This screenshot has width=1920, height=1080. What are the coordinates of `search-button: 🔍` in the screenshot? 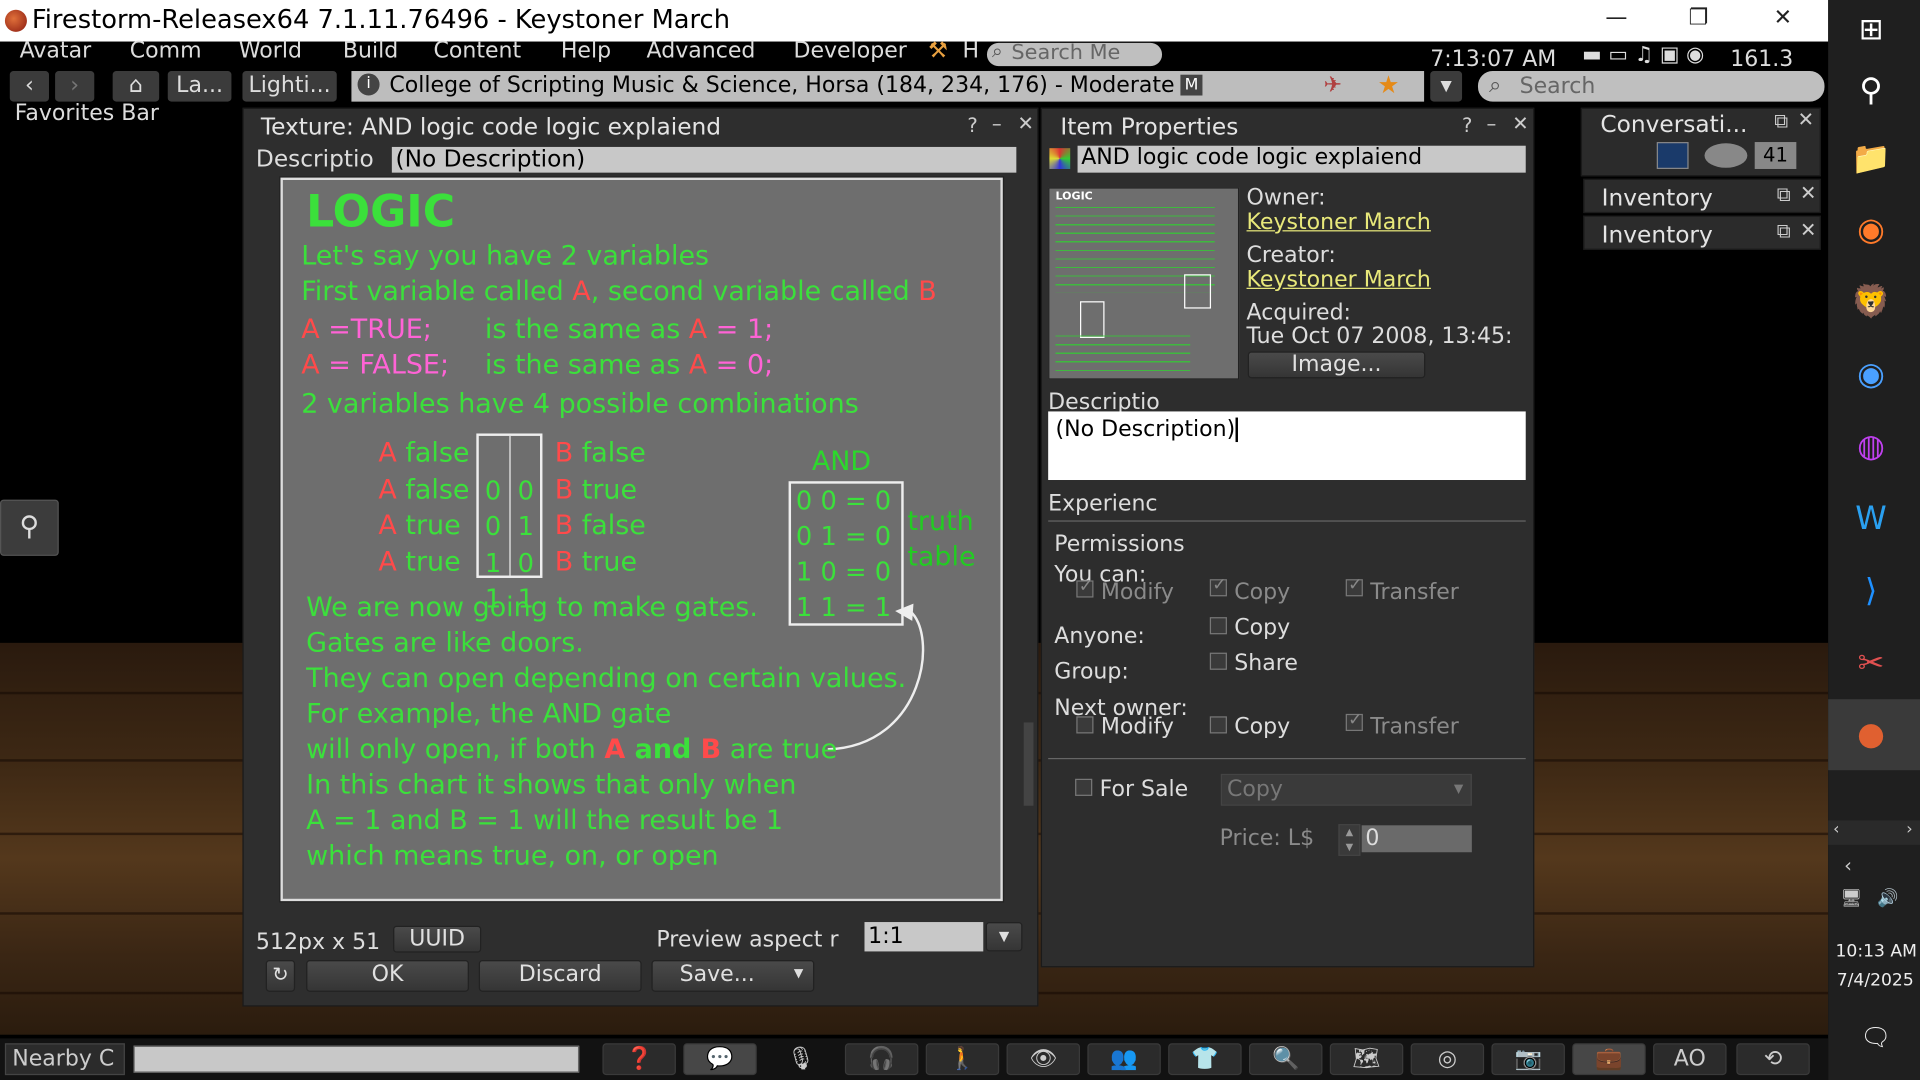 It's located at (1285, 1059).